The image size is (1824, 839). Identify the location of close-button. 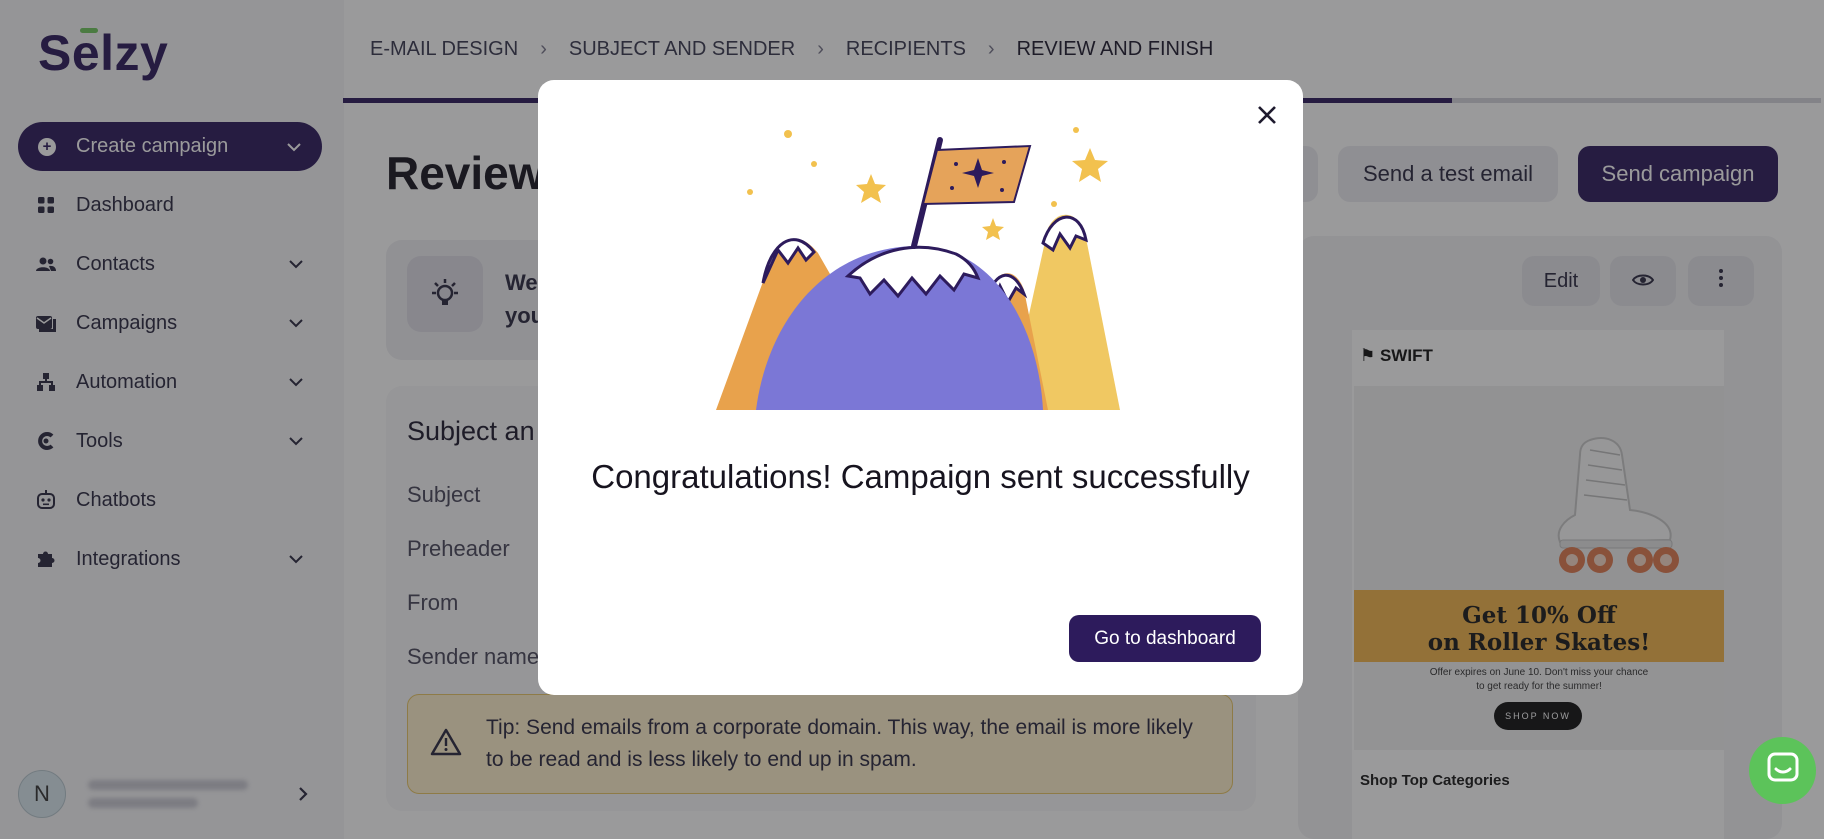
(1267, 117).